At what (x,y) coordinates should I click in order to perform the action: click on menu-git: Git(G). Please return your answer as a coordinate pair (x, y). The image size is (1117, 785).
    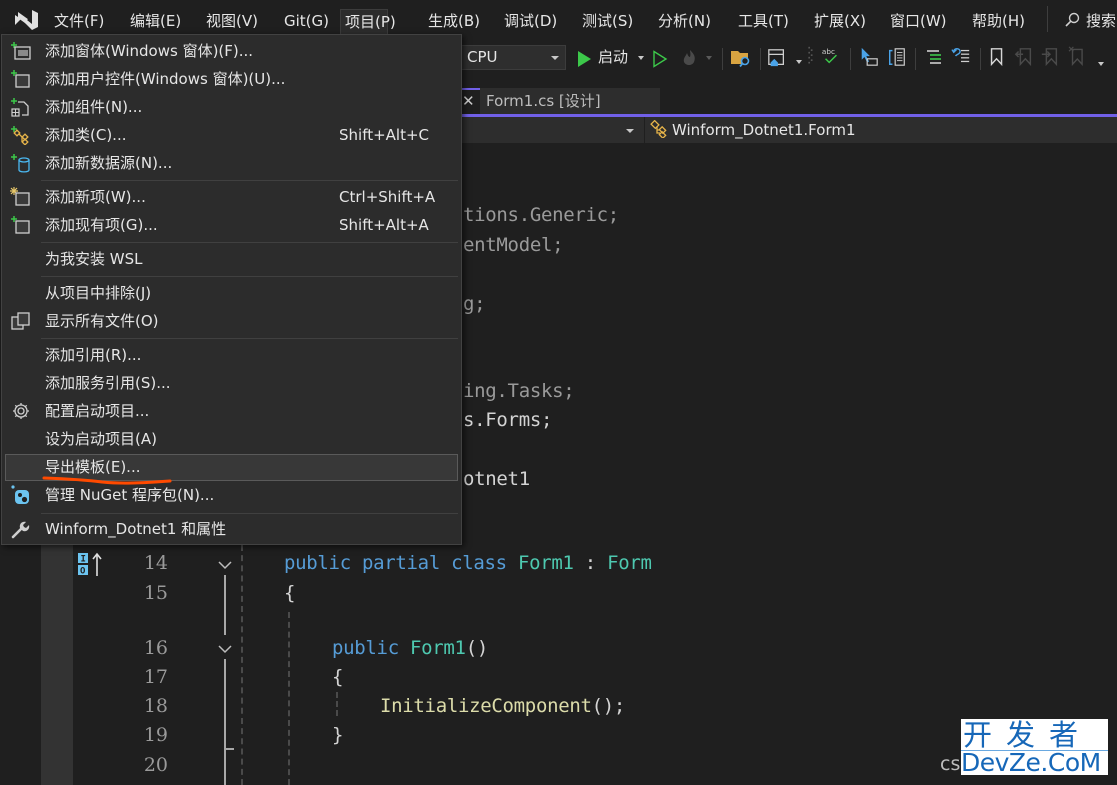
    Looking at the image, I should click on (306, 21).